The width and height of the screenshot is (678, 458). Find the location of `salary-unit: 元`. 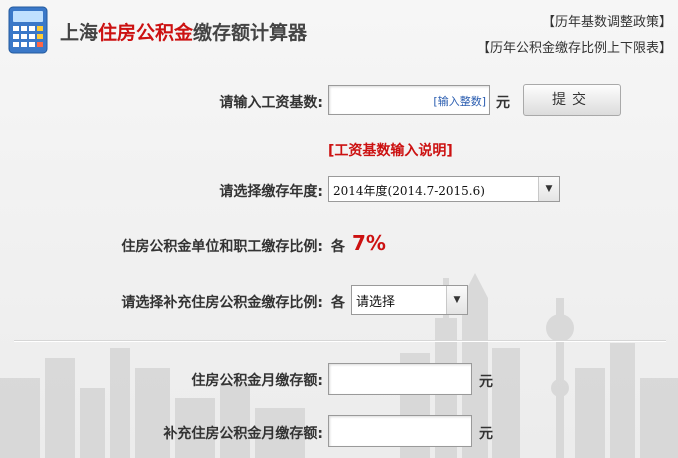

salary-unit: 元 is located at coordinates (503, 103).